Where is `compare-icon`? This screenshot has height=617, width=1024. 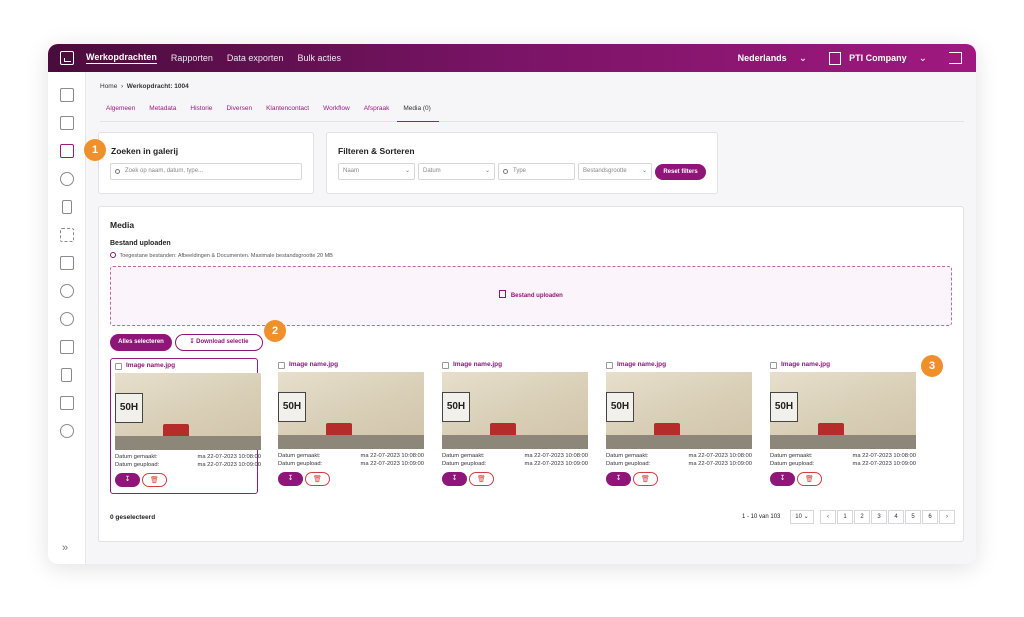 compare-icon is located at coordinates (67, 123).